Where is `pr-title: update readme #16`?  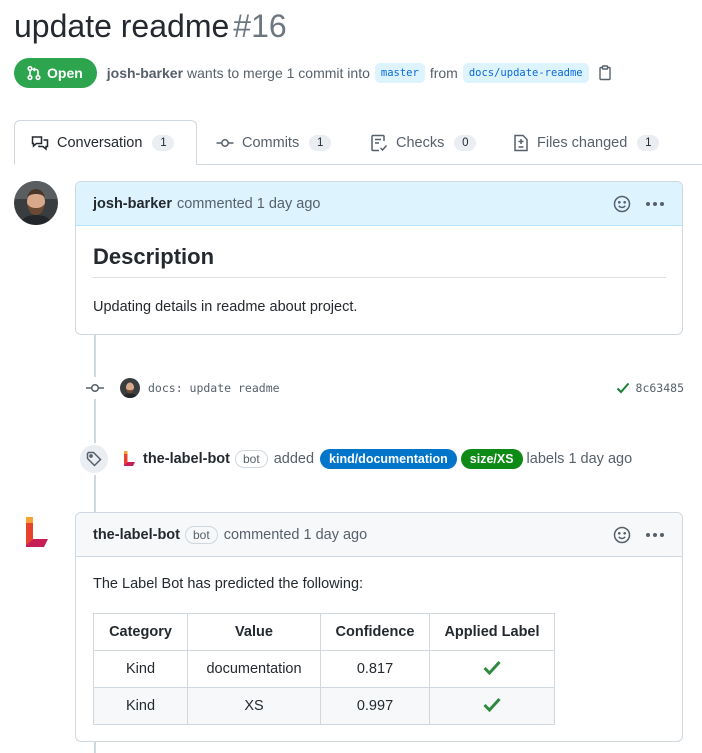 pr-title: update readme #16 is located at coordinates (150, 26).